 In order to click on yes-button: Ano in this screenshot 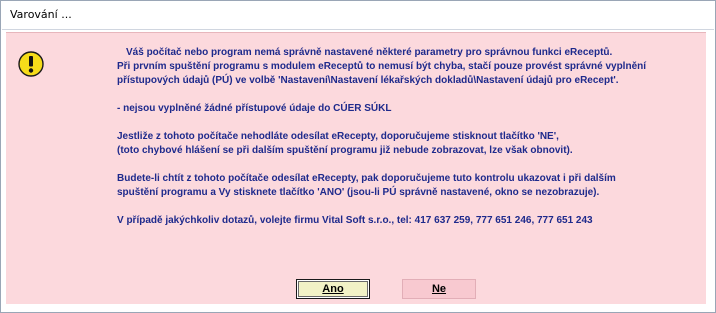, I will do `click(333, 289)`.